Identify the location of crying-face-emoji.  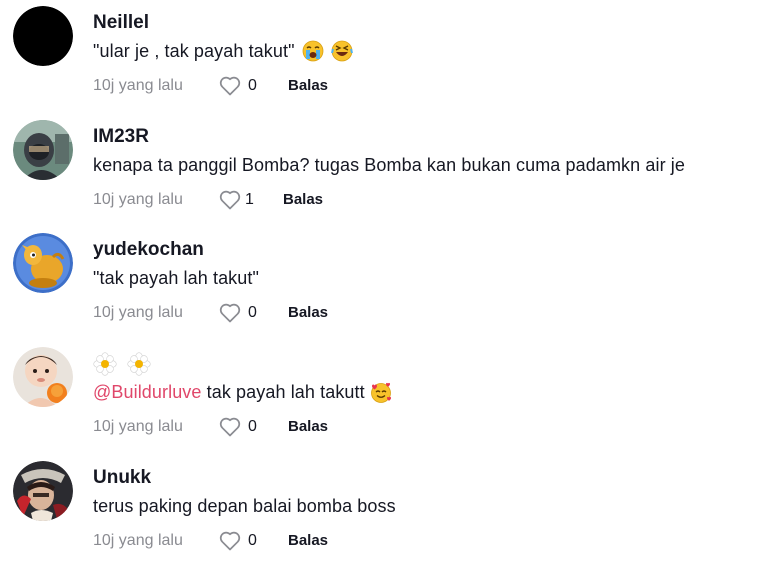
(313, 51).